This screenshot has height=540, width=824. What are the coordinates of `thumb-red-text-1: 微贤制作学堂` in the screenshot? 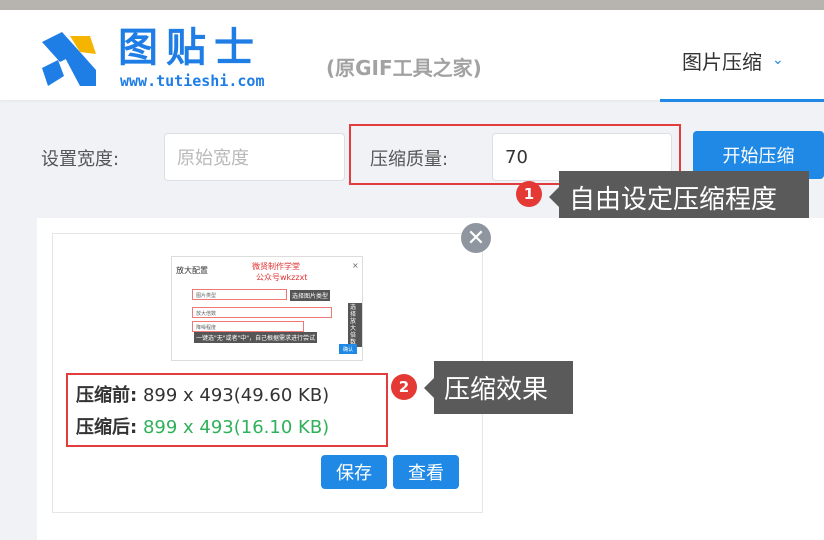 It's located at (276, 266).